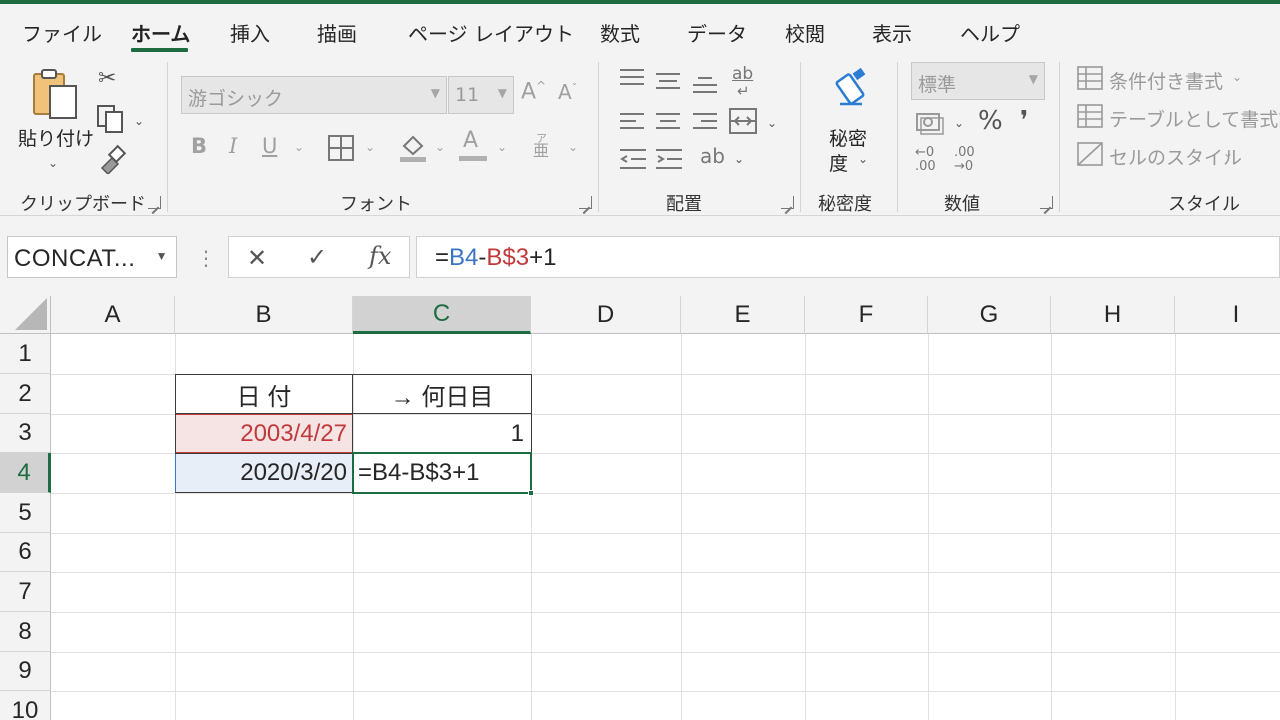 This screenshot has width=1280, height=720. I want to click on italic-button: I, so click(233, 146).